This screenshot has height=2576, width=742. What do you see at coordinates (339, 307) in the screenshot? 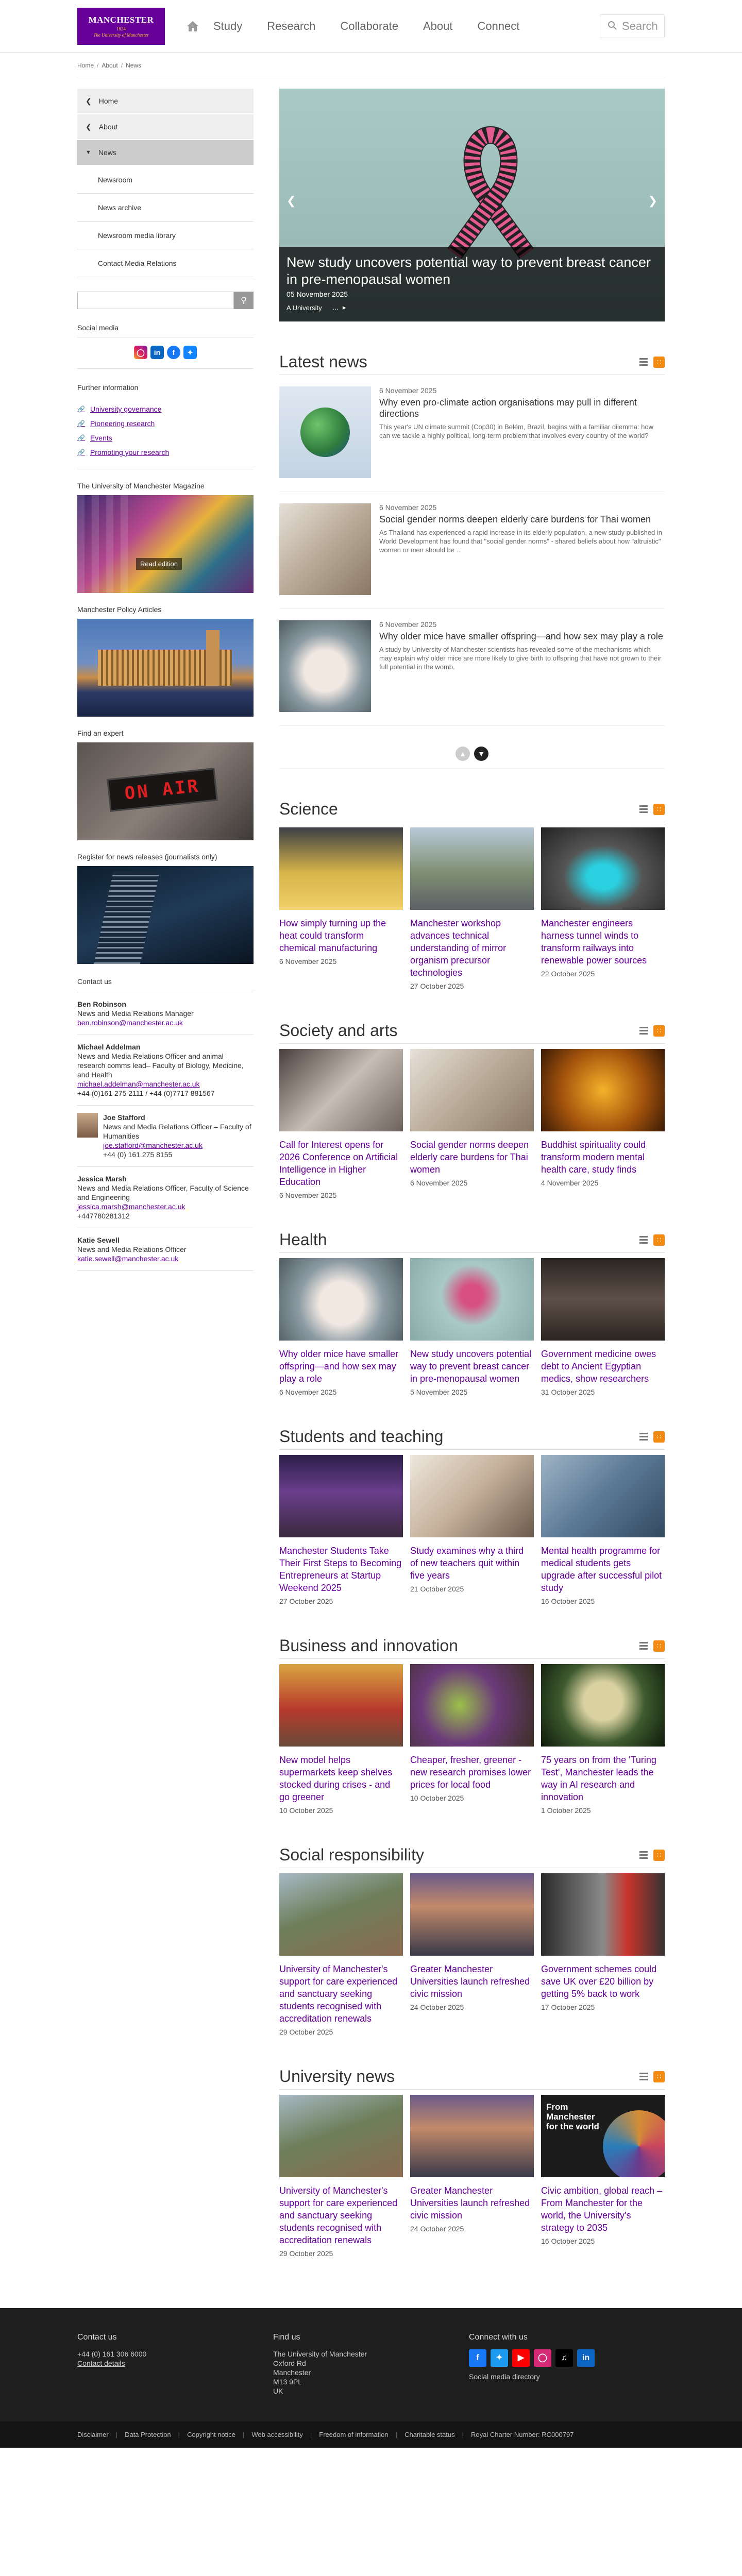
I see `carousel-dots: … ▸` at bounding box center [339, 307].